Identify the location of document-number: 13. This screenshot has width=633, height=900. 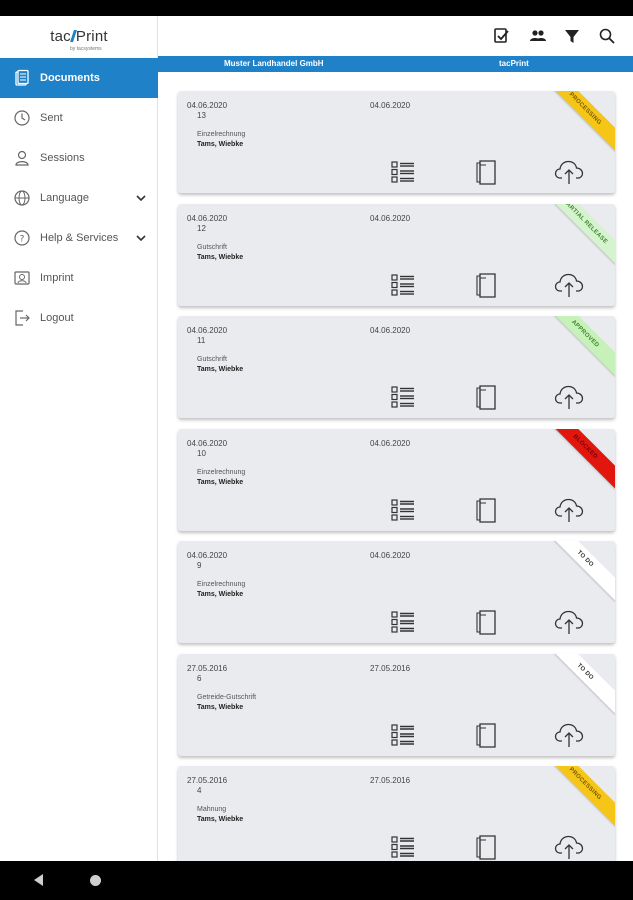
(201, 115).